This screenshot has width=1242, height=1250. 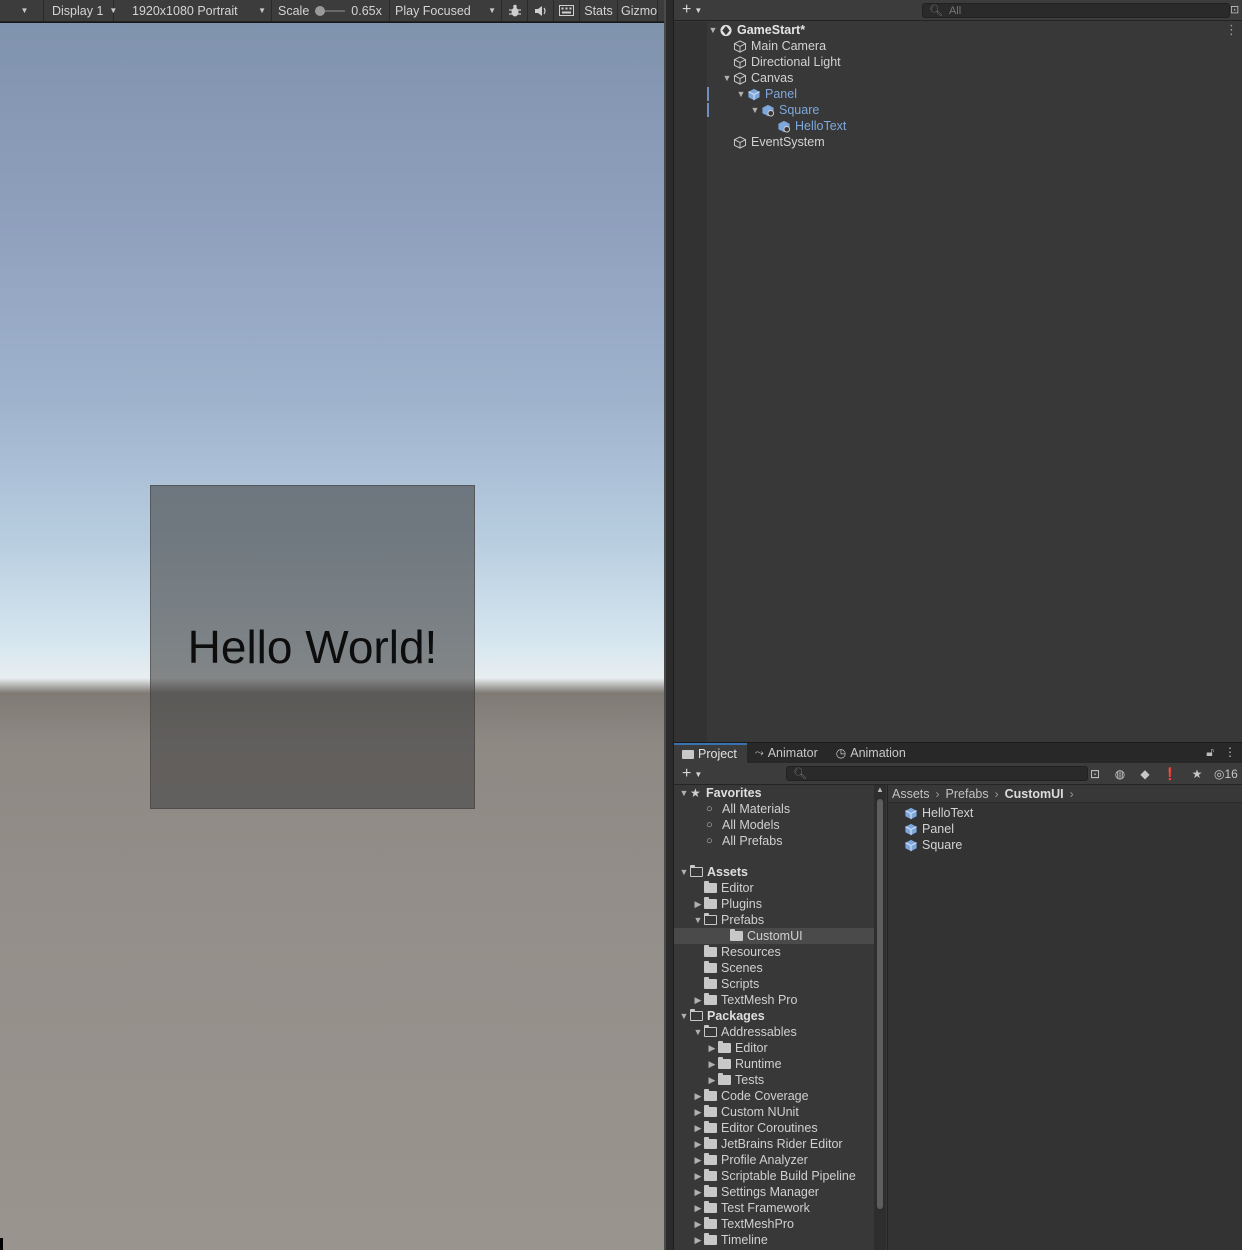 I want to click on tree-scripts: Scripts, so click(x=792, y=984).